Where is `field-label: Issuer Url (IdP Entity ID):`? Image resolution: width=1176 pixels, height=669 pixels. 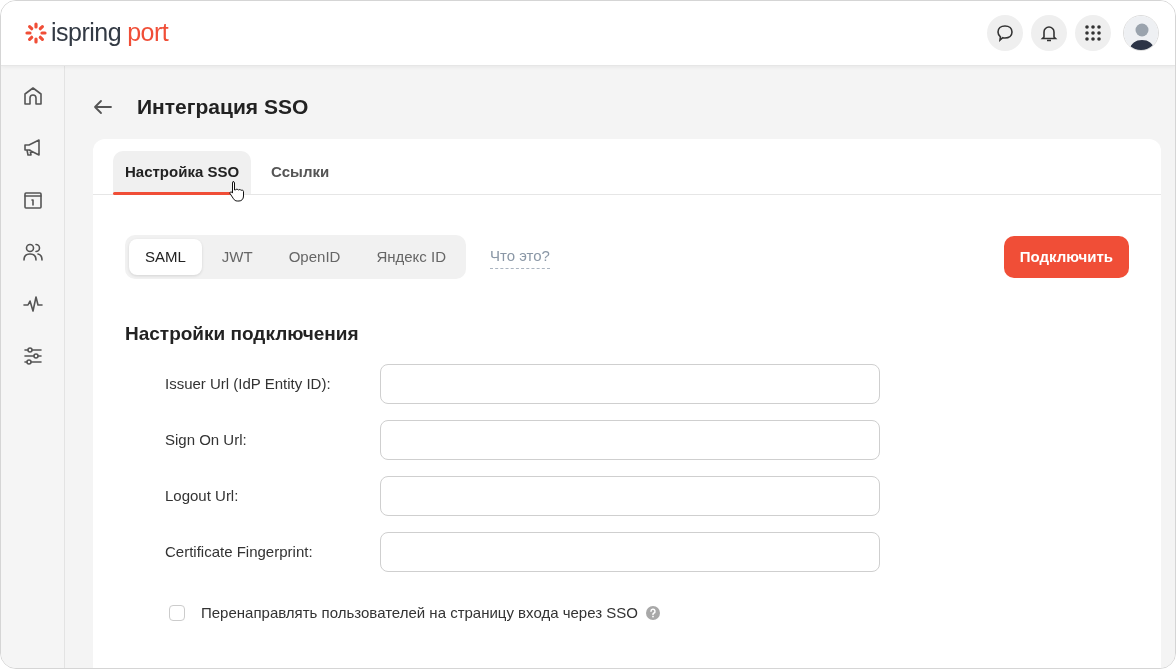 field-label: Issuer Url (IdP Entity ID): is located at coordinates (248, 383).